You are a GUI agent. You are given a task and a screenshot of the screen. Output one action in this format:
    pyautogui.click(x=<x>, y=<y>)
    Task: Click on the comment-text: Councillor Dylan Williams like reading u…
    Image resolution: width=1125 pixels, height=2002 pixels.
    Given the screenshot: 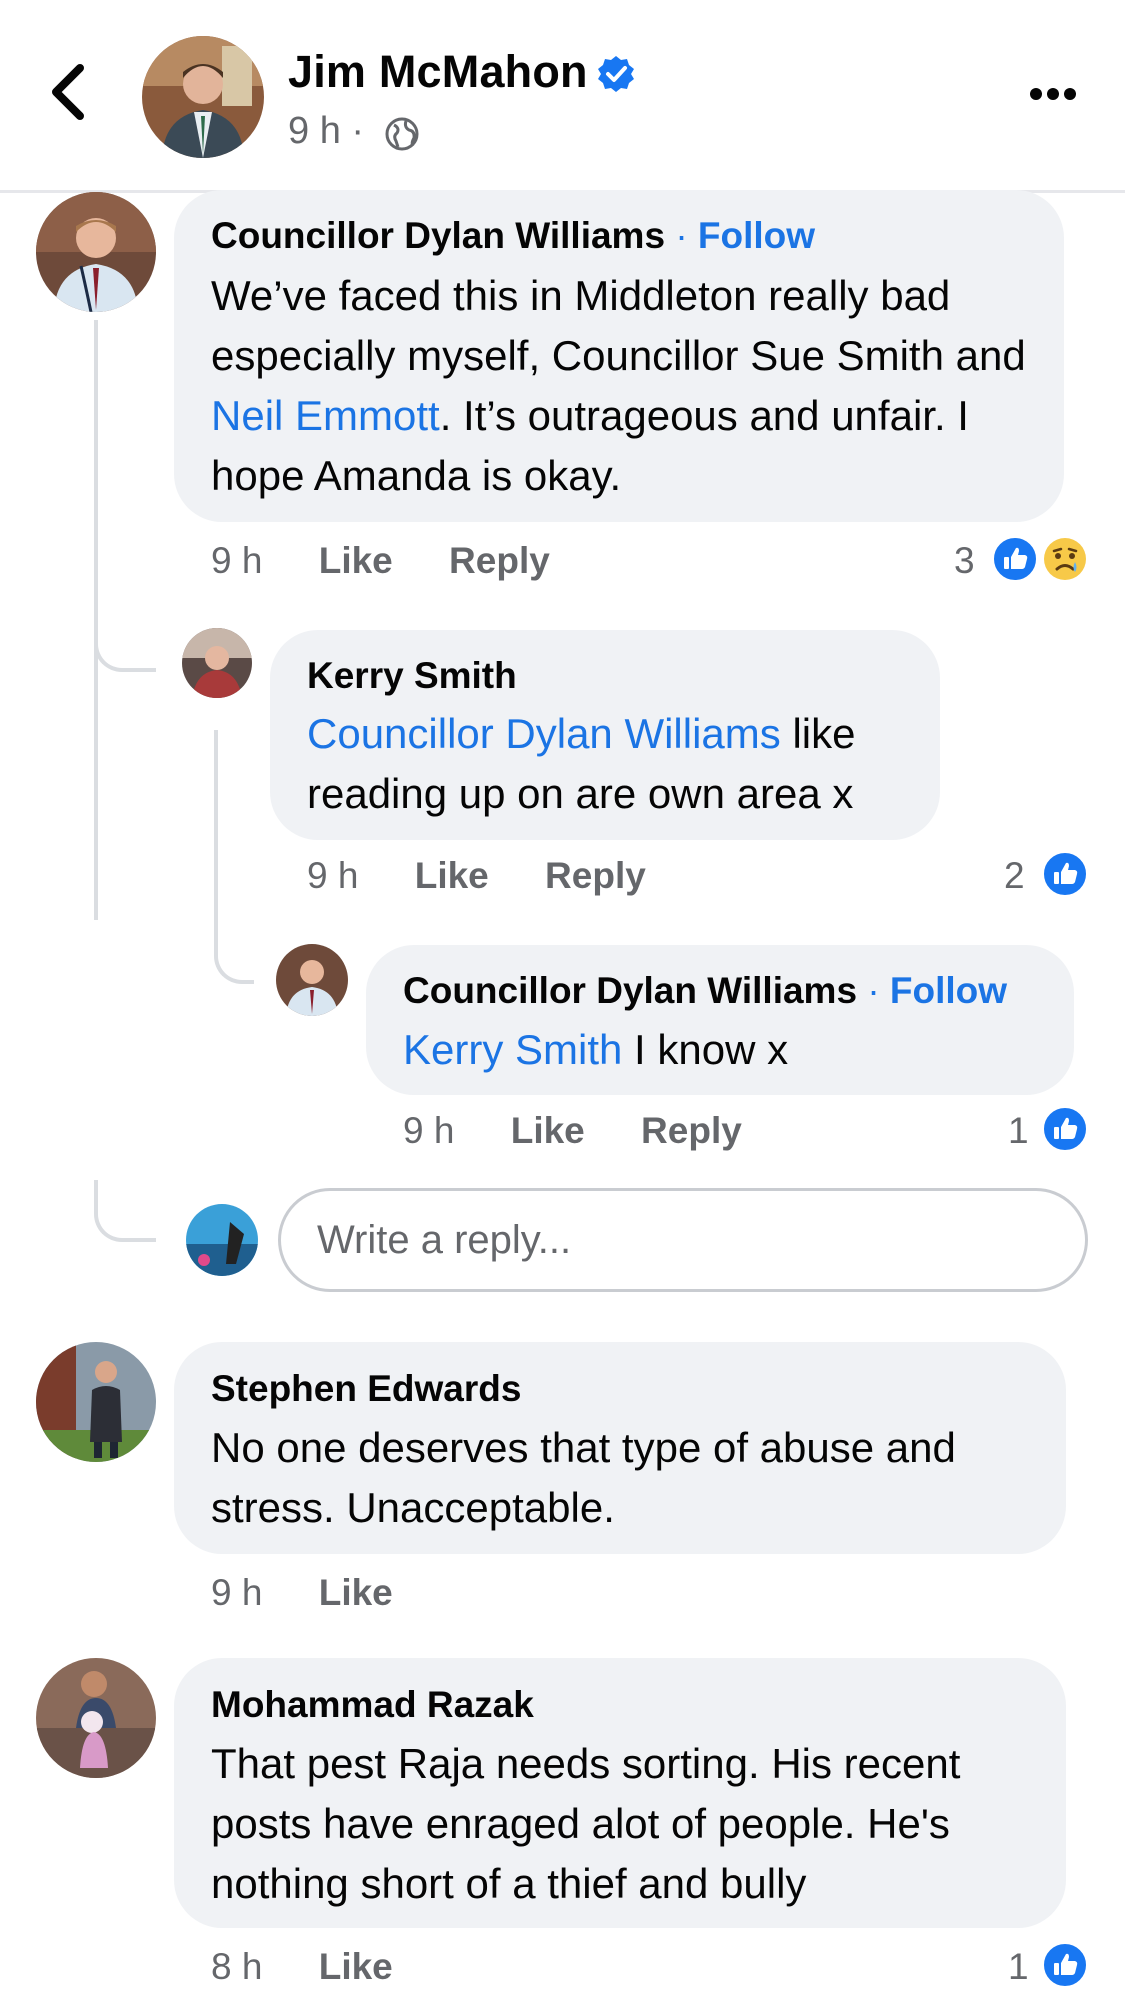 What is the action you would take?
    pyautogui.click(x=581, y=763)
    